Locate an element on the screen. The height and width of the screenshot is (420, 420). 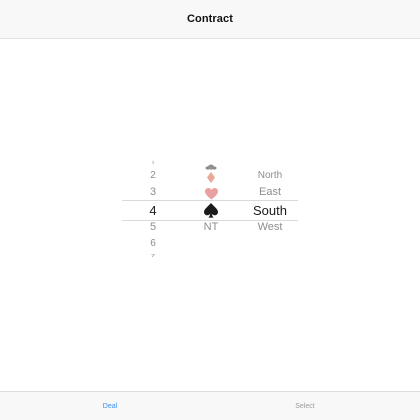
level-option-5: 5 is located at coordinates (153, 227).